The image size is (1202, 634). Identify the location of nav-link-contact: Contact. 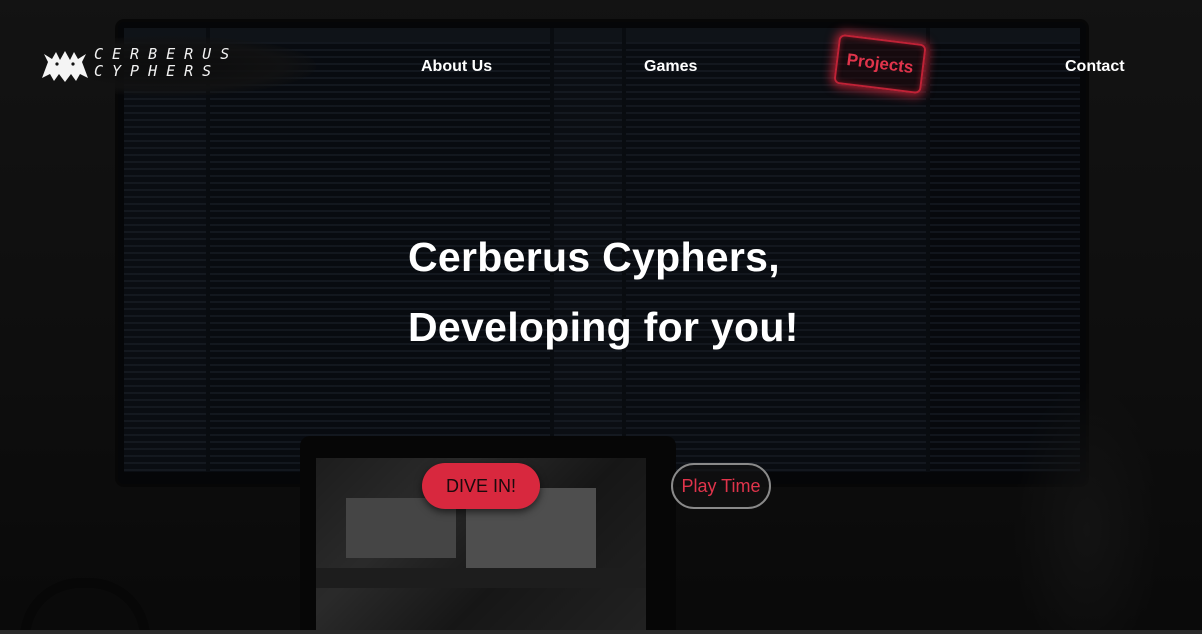
(1095, 67).